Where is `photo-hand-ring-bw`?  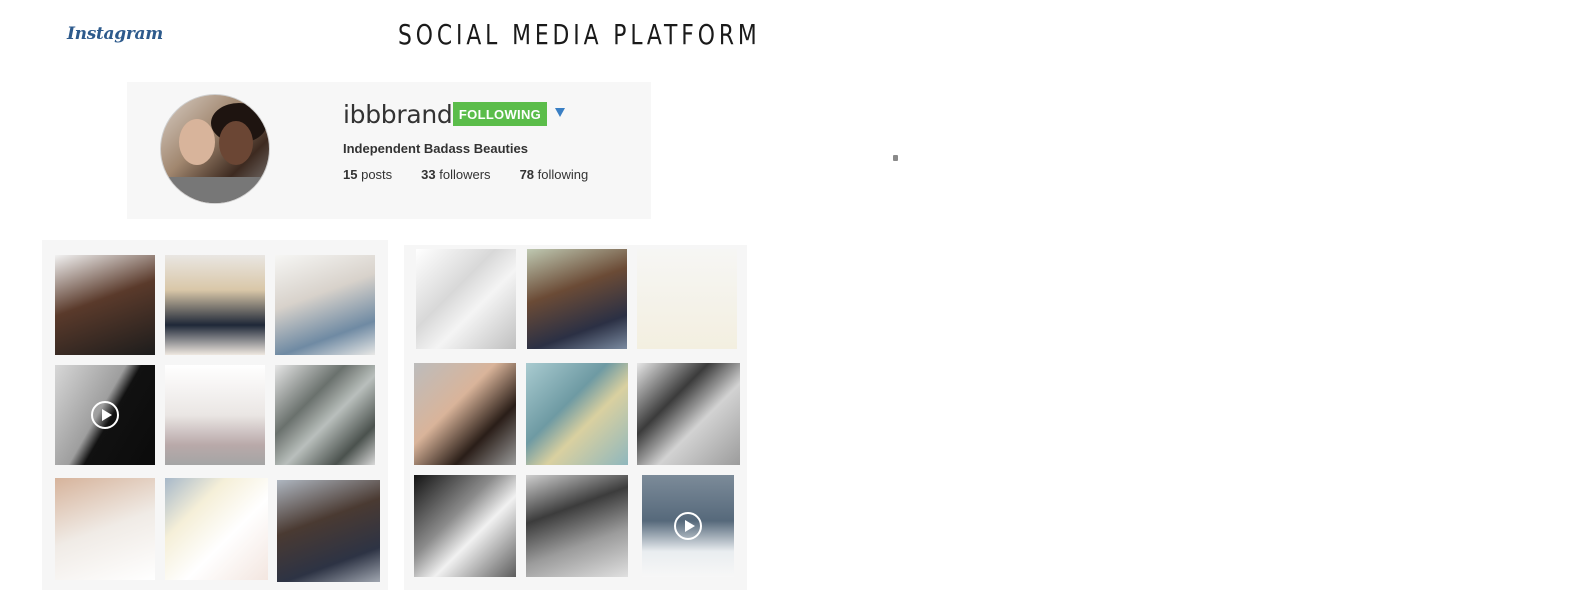
photo-hand-ring-bw is located at coordinates (465, 526).